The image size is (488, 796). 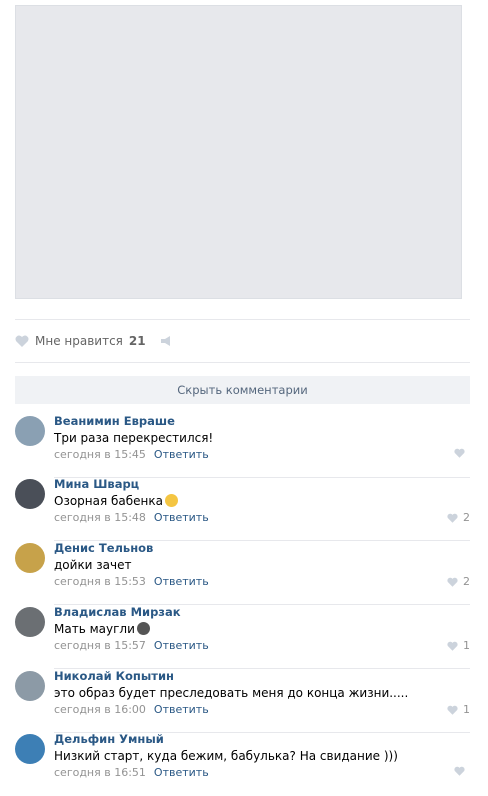 I want to click on comment-meta: сегодня в 16:51 Ответить, so click(x=131, y=772).